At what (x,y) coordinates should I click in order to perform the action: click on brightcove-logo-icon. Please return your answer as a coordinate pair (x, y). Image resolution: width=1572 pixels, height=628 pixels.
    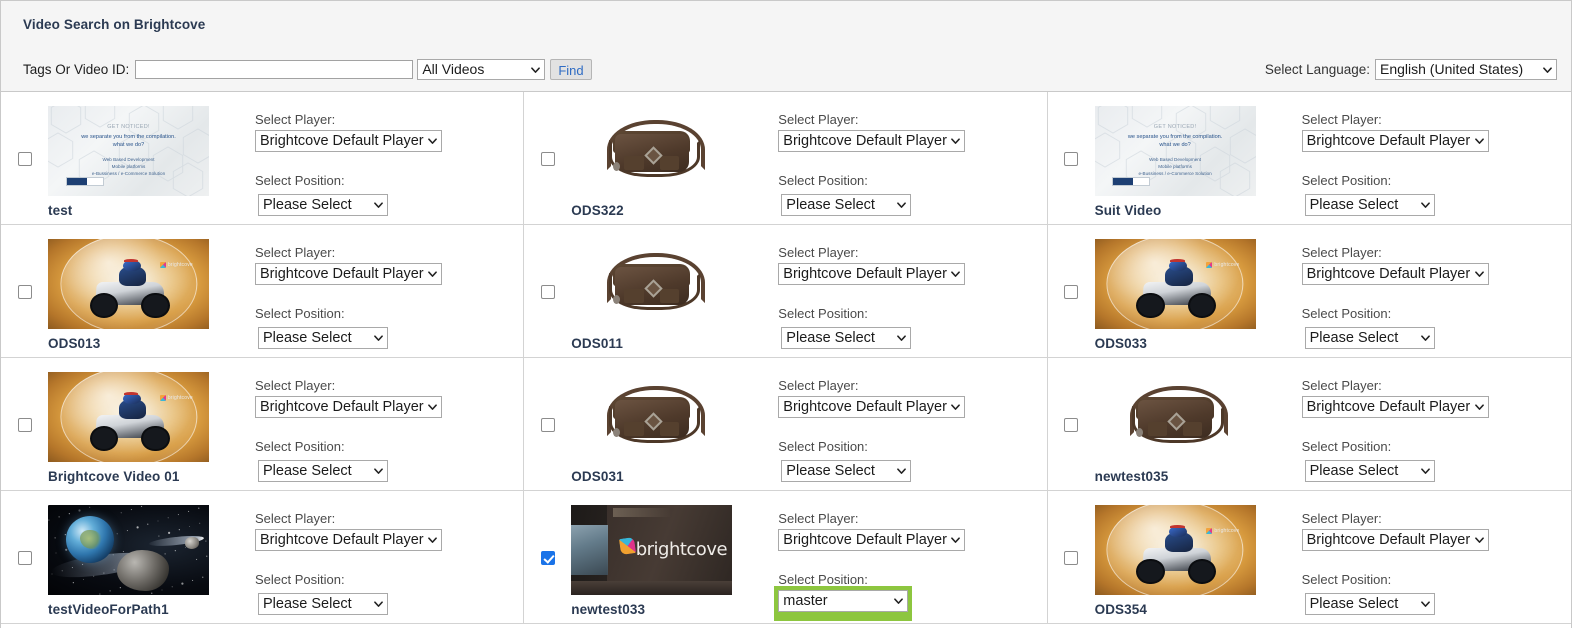
    Looking at the image, I should click on (627, 546).